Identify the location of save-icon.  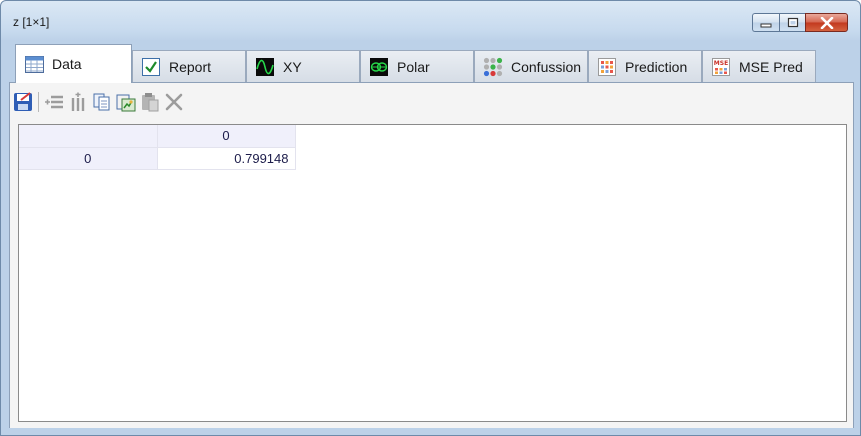
(23, 101).